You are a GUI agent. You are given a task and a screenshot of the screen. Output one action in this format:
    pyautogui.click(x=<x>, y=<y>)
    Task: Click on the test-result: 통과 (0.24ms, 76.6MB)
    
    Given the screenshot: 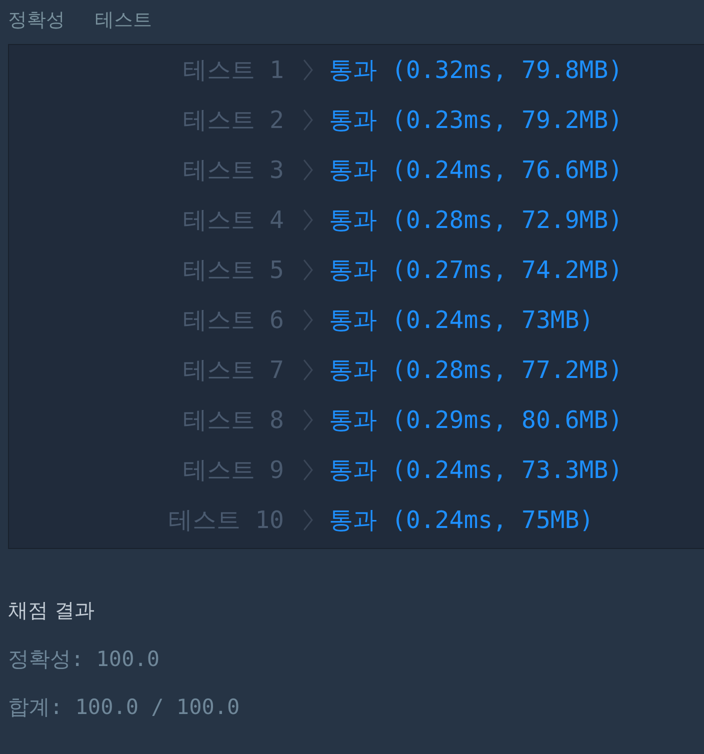 What is the action you would take?
    pyautogui.click(x=476, y=170)
    